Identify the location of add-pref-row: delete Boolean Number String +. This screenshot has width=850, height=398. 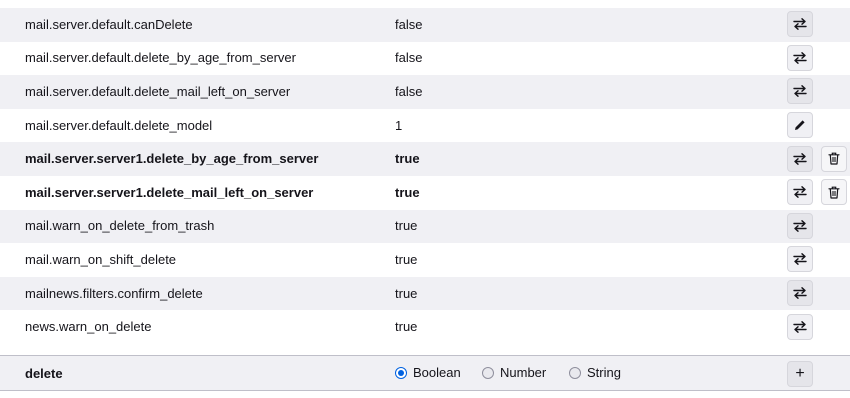
(425, 373).